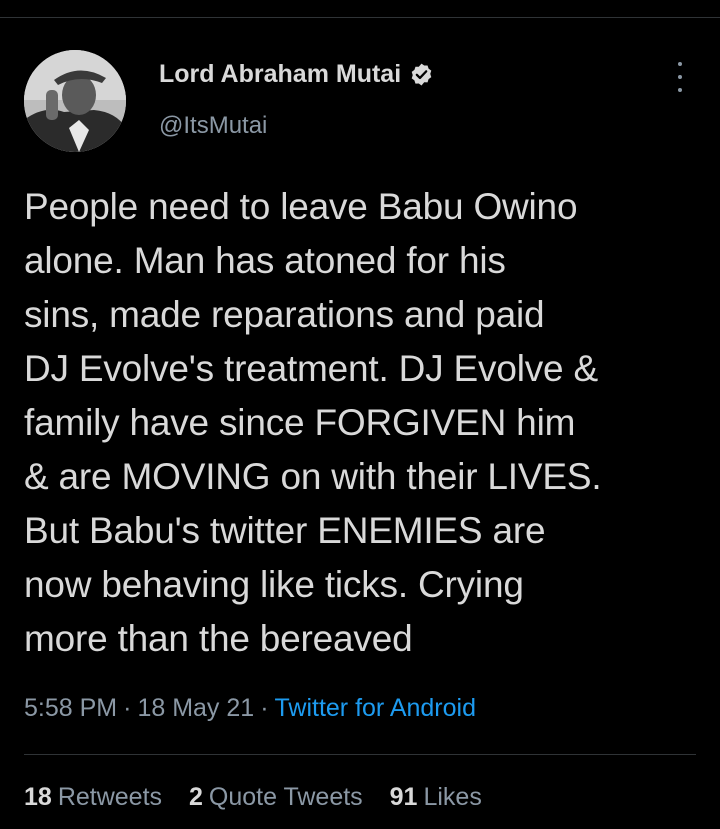 The height and width of the screenshot is (829, 720). I want to click on verified-badge-icon, so click(421, 74).